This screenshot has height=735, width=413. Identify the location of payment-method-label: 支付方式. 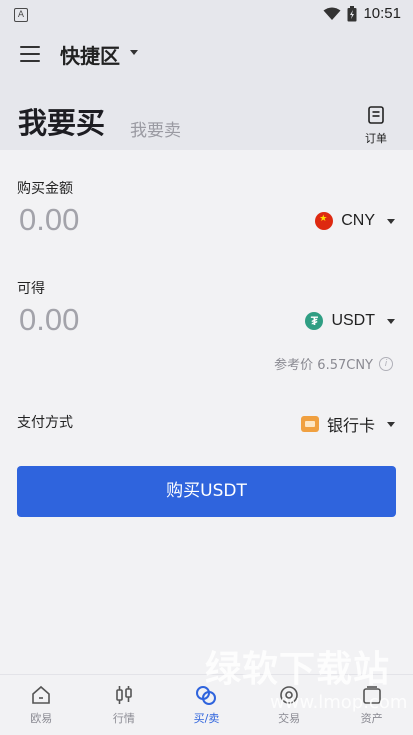
(45, 423).